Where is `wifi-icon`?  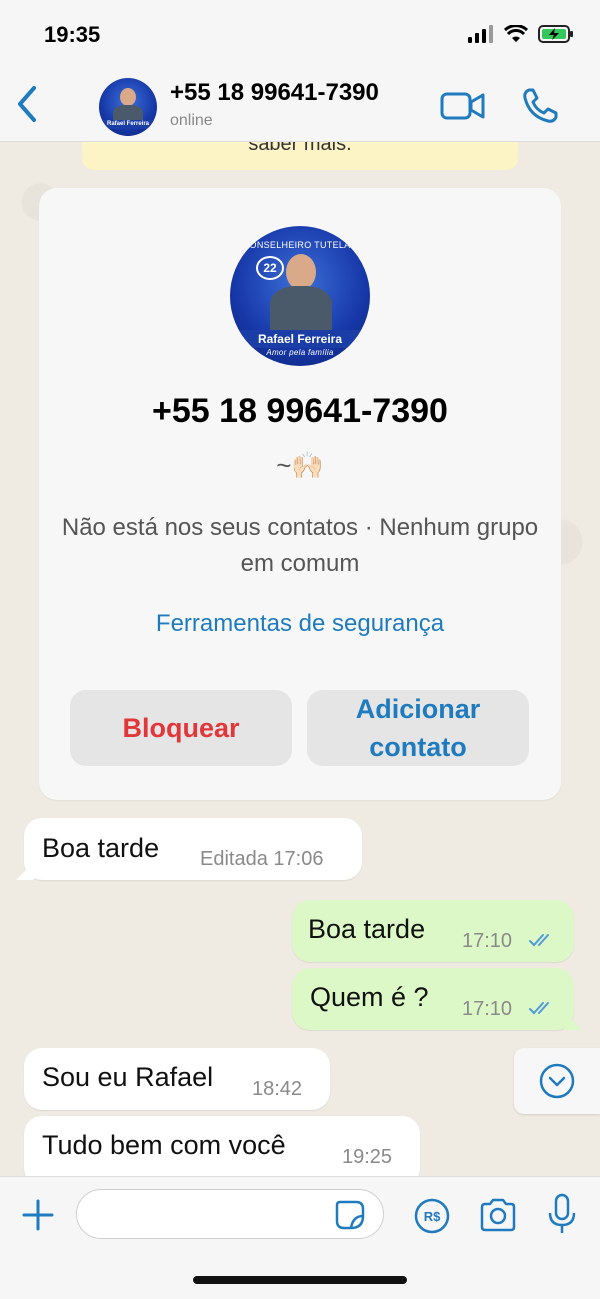
wifi-icon is located at coordinates (516, 33).